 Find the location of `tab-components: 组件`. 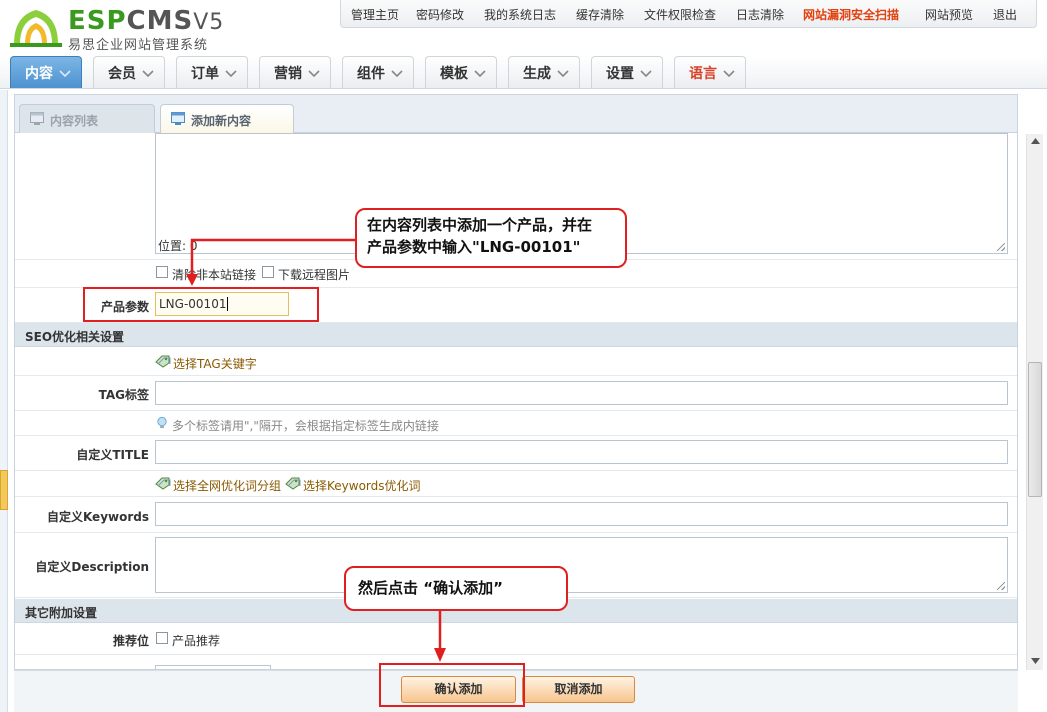

tab-components: 组件 is located at coordinates (378, 72).